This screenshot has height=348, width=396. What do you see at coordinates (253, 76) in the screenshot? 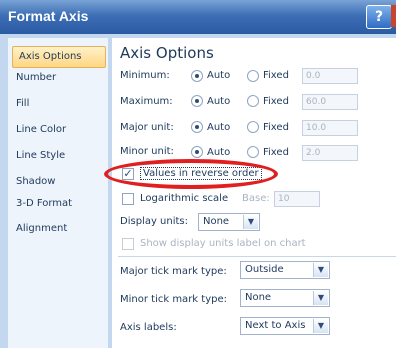
I see `minimum-fixed-radio` at bounding box center [253, 76].